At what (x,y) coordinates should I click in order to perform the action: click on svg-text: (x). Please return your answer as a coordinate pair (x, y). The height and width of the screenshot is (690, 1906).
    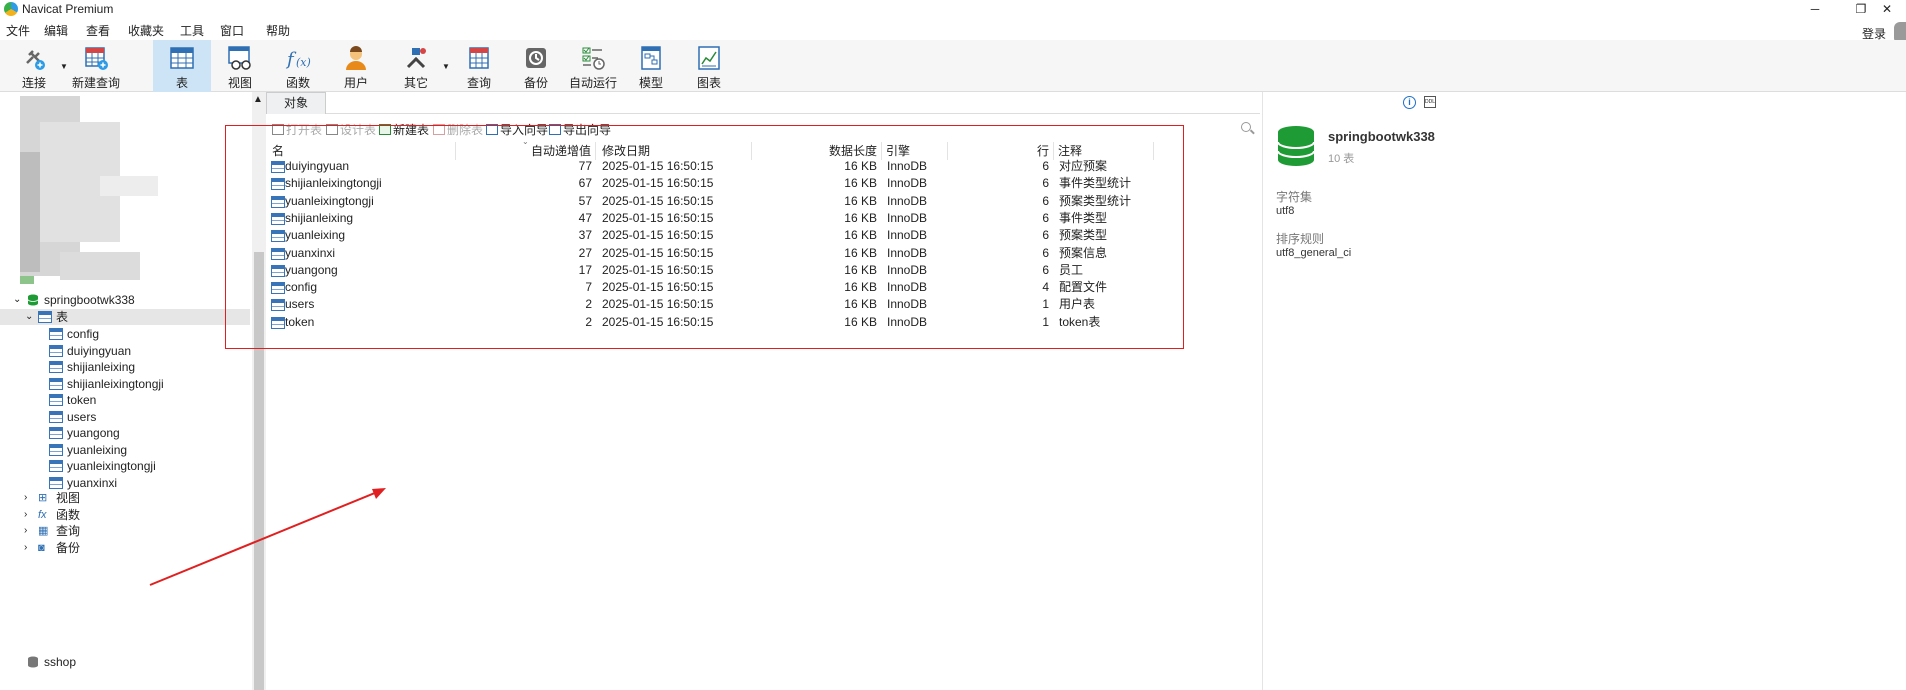
    Looking at the image, I should click on (303, 62).